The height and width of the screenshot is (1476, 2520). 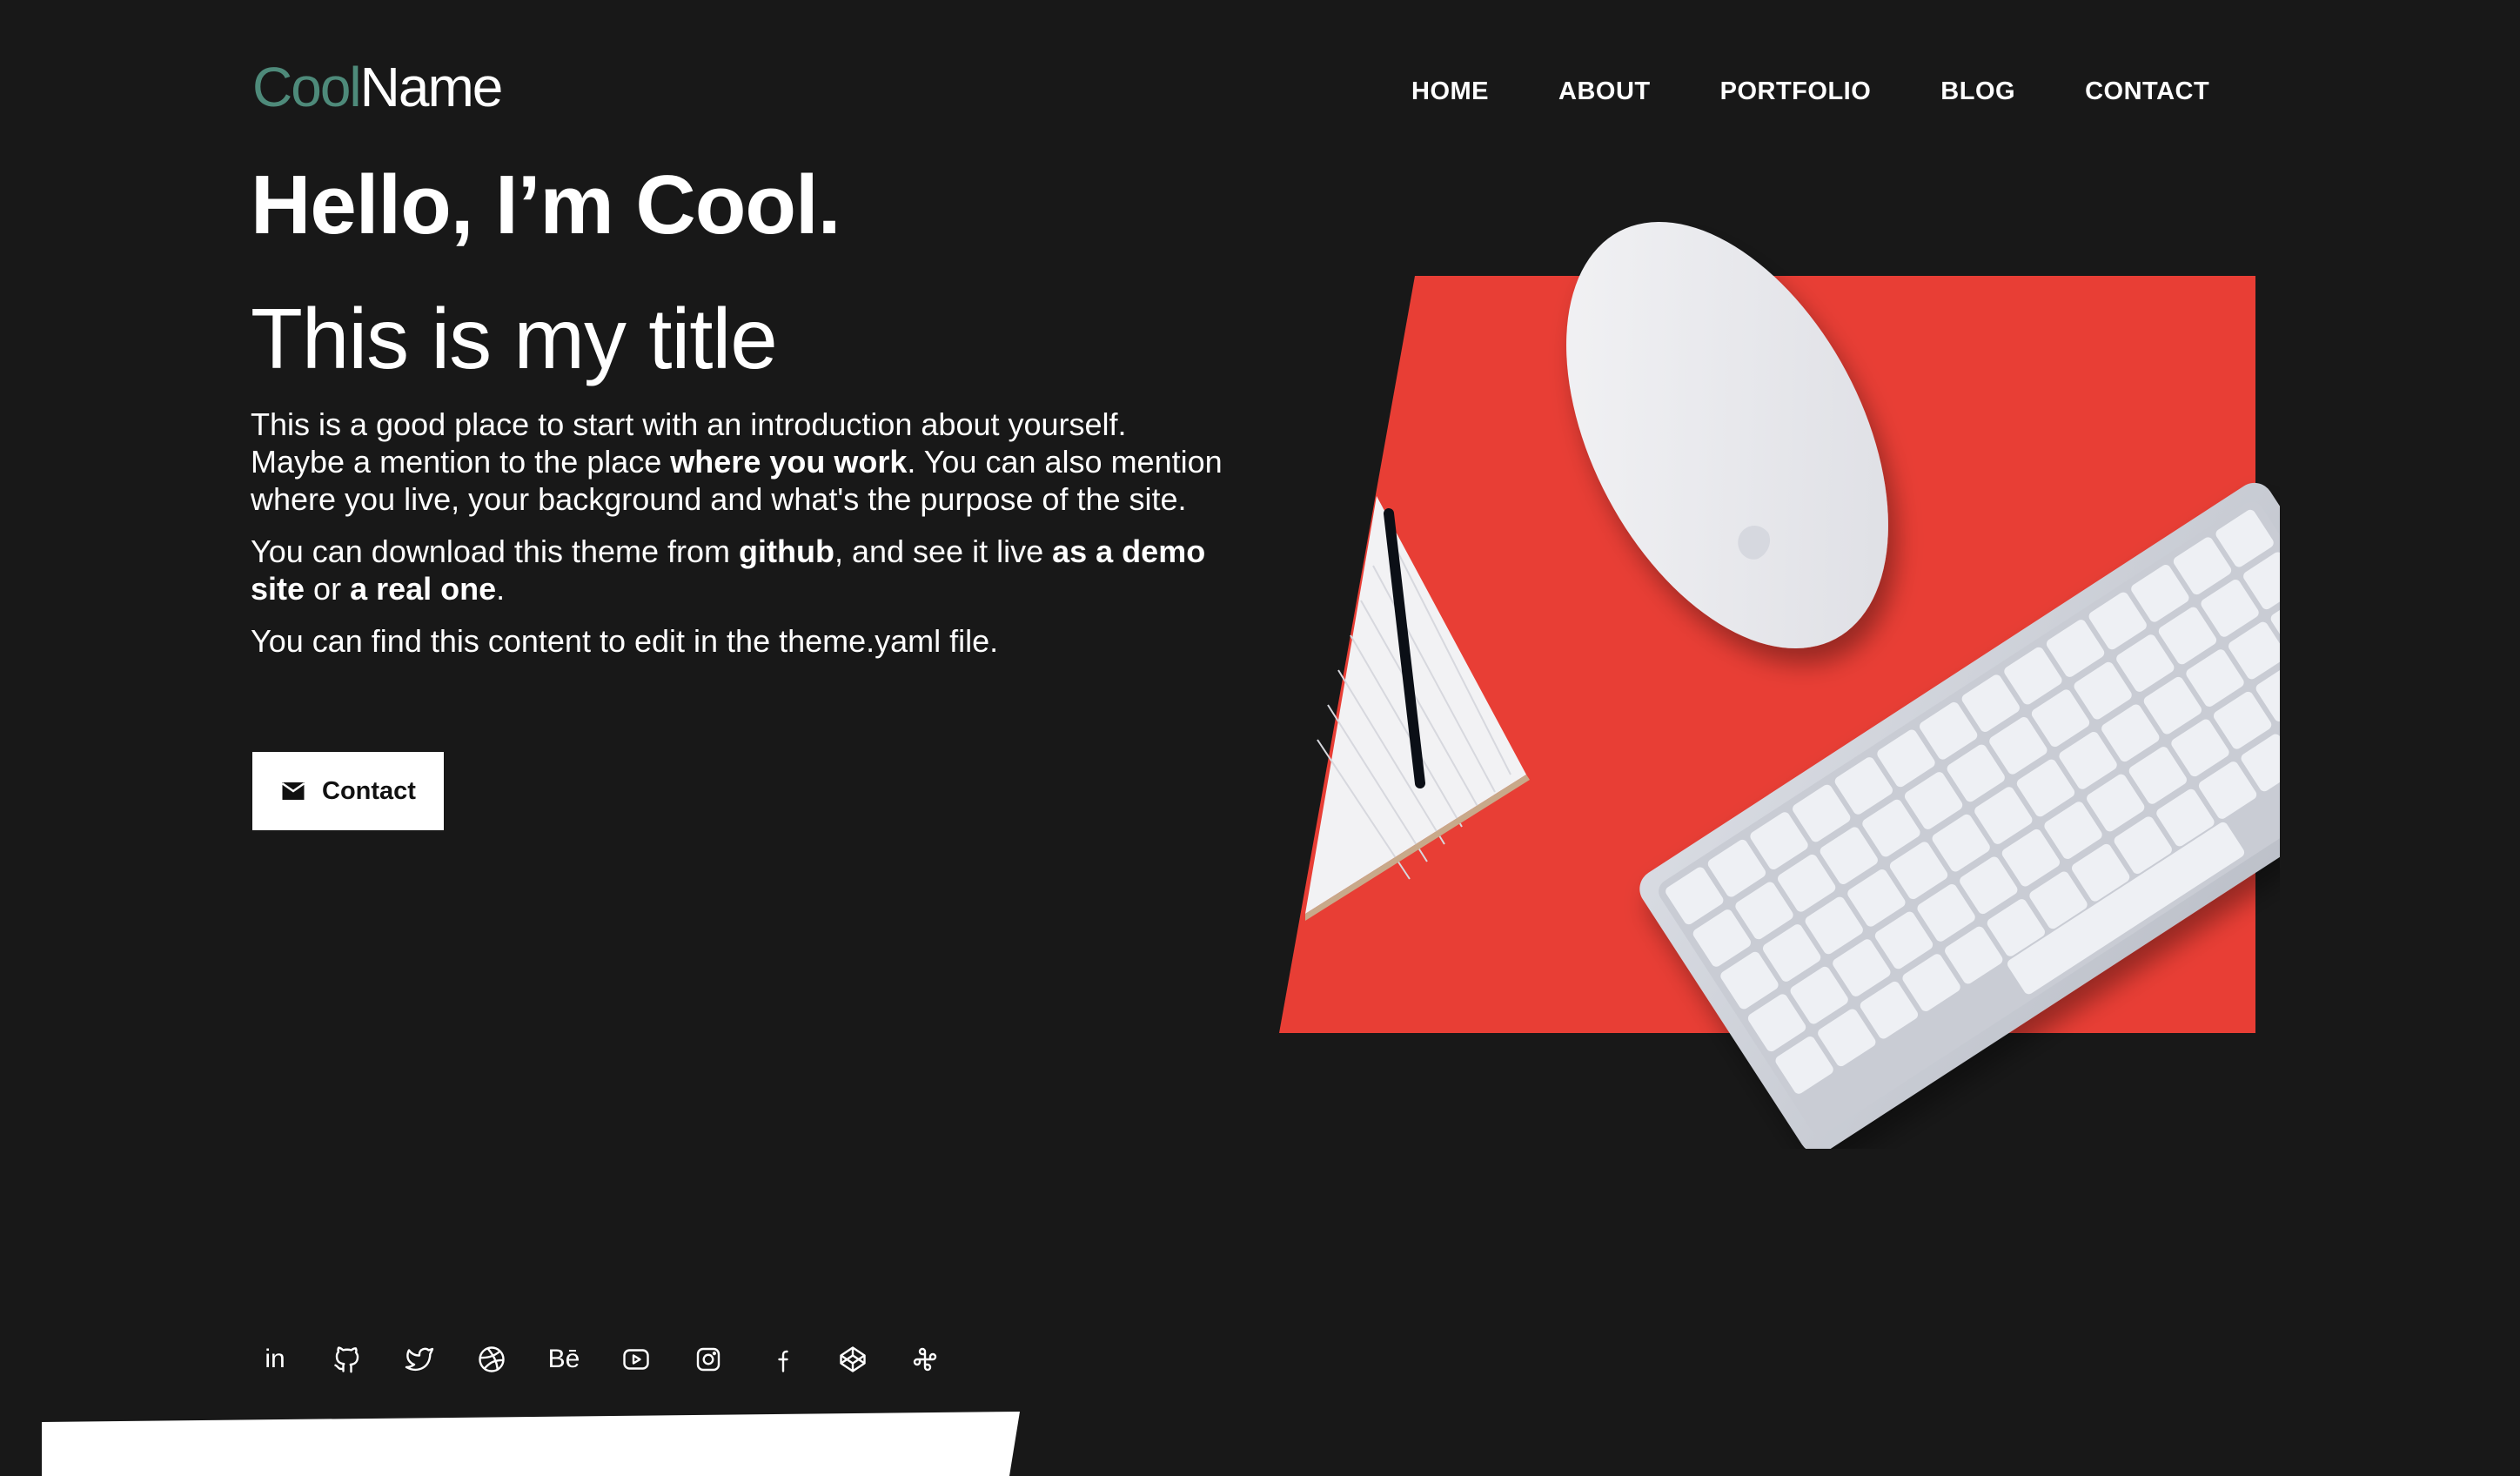 What do you see at coordinates (1977, 91) in the screenshot?
I see `nav-blog: BLOG` at bounding box center [1977, 91].